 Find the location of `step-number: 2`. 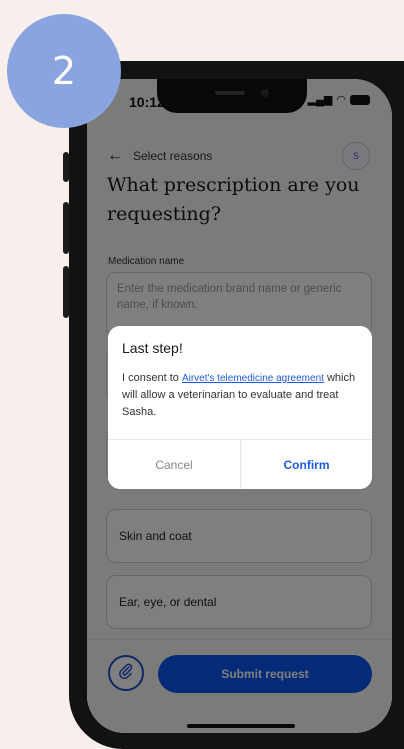

step-number: 2 is located at coordinates (64, 71).